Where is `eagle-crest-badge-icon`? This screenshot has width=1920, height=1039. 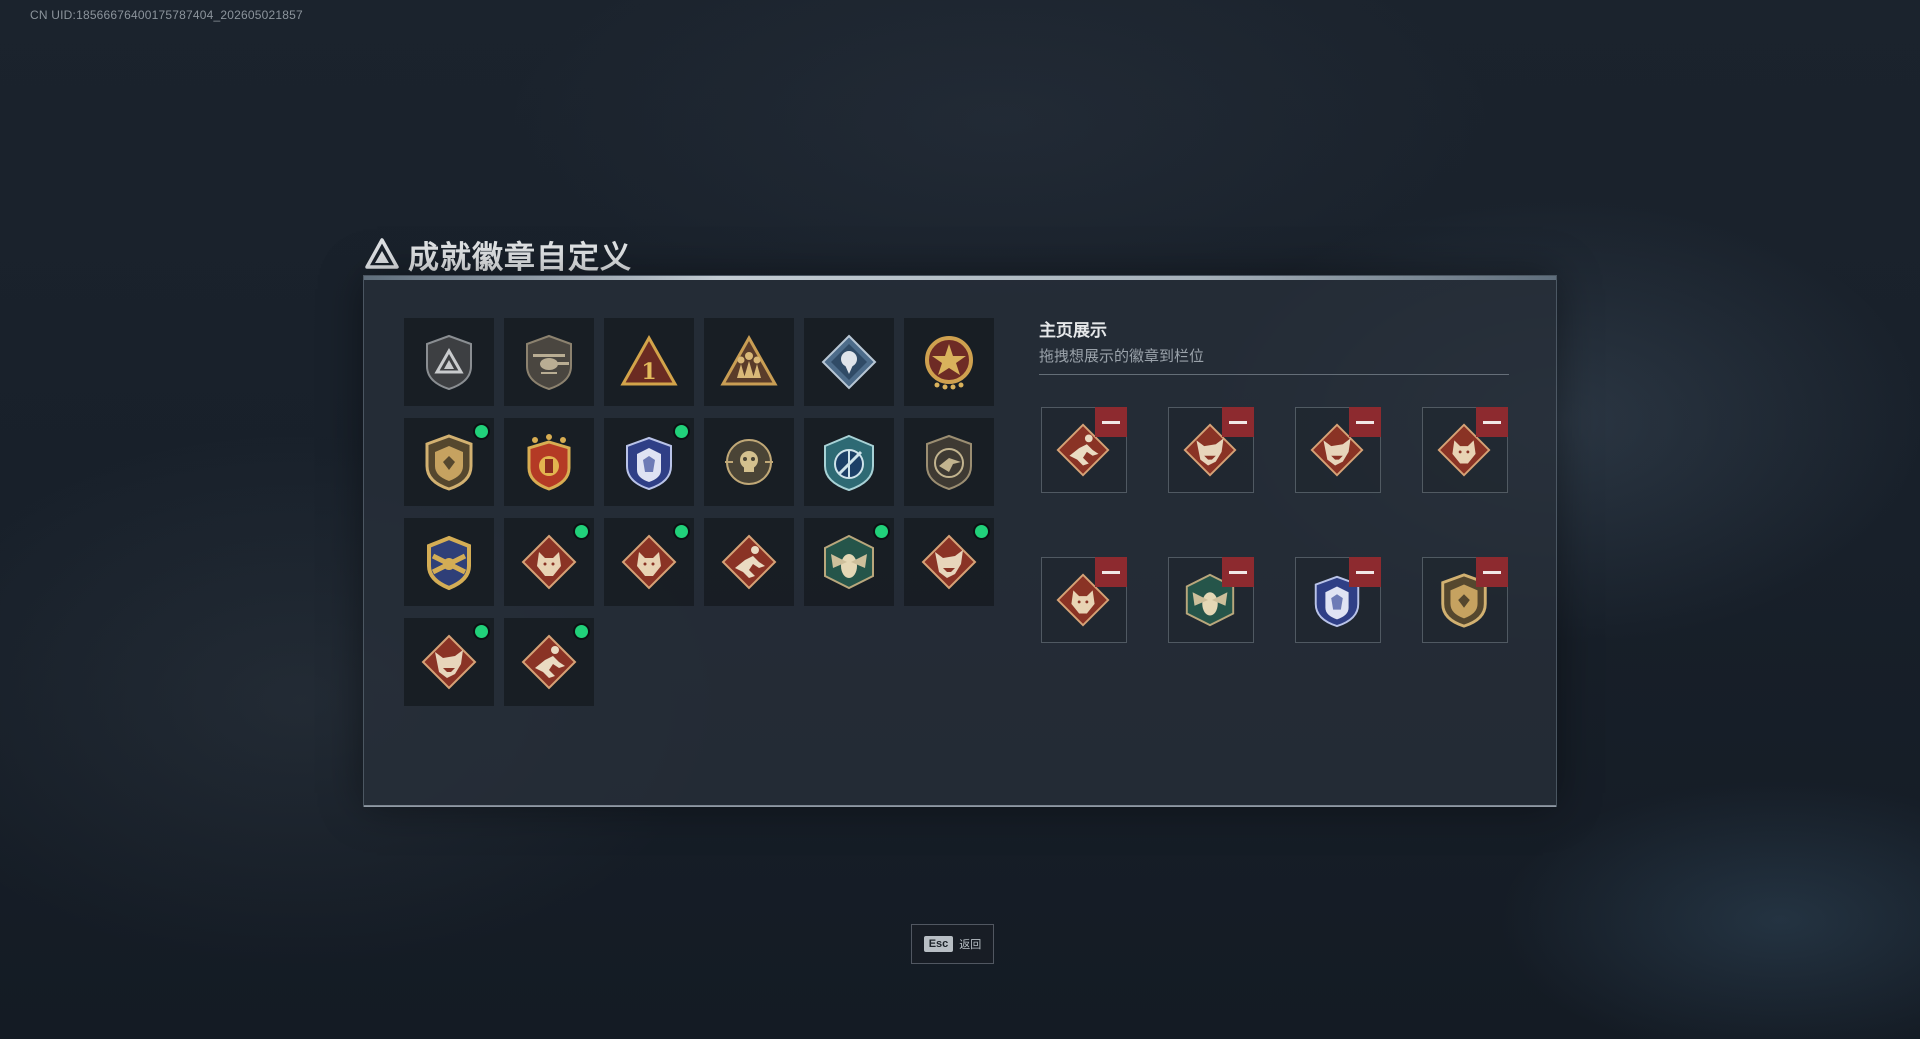 eagle-crest-badge-icon is located at coordinates (449, 563).